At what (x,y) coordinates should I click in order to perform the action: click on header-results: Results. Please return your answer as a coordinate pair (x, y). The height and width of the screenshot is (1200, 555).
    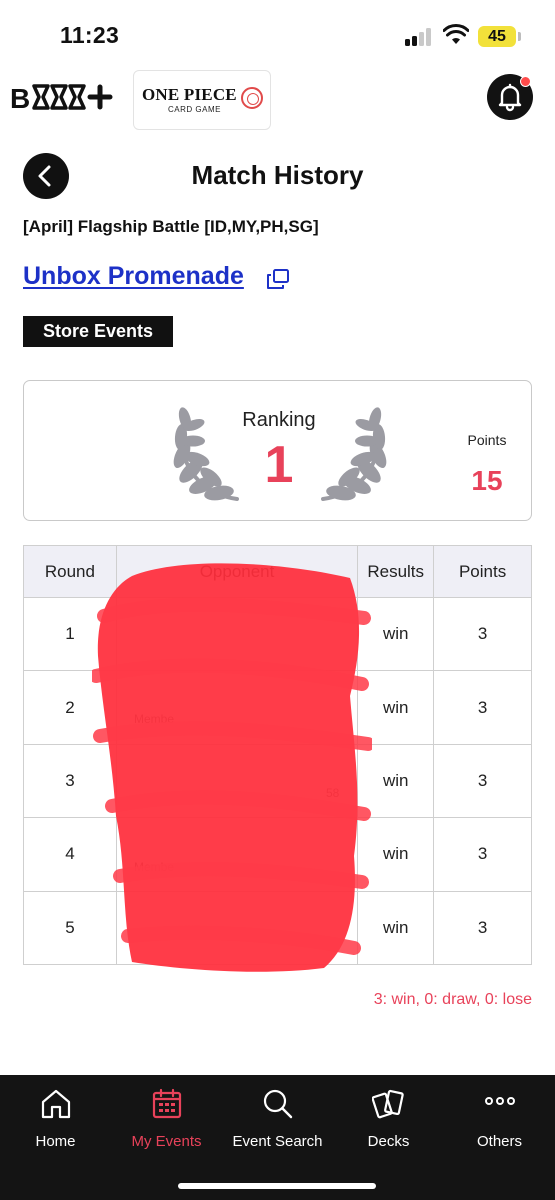
    Looking at the image, I should click on (396, 571).